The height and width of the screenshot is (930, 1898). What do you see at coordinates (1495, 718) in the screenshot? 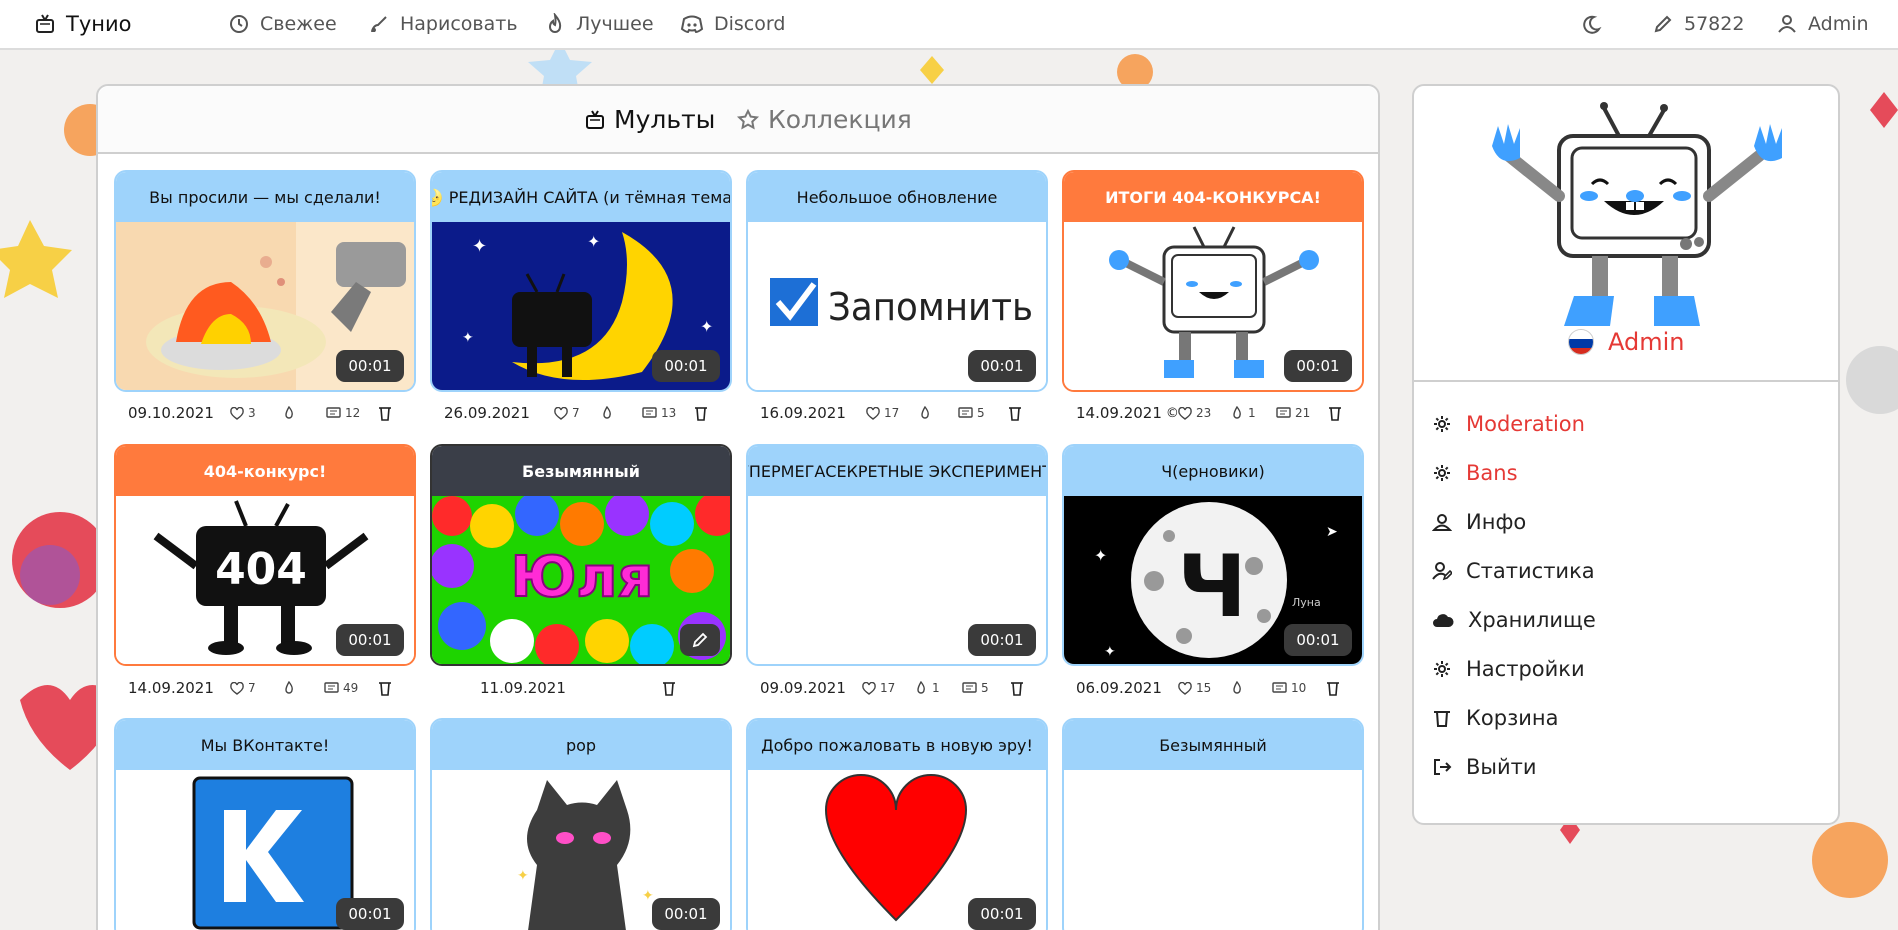
I see `menu-trash: Корзина` at bounding box center [1495, 718].